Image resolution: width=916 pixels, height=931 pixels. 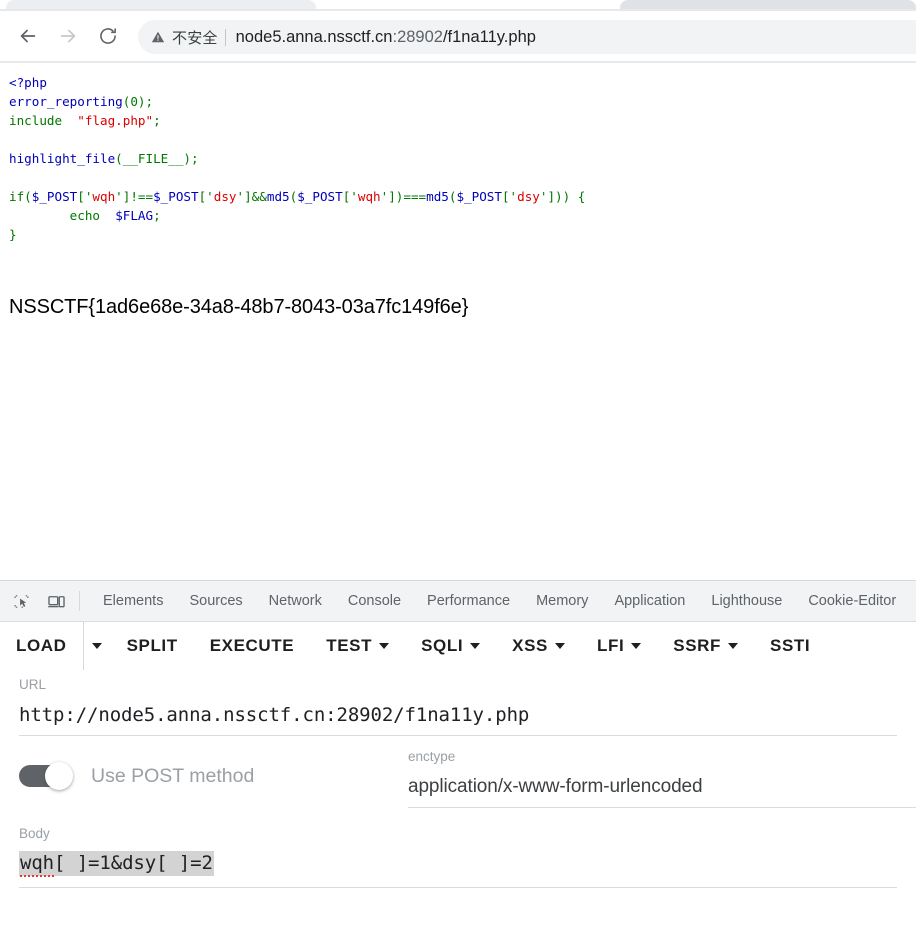 I want to click on use-post-method-row: Use POST method, so click(x=136, y=776).